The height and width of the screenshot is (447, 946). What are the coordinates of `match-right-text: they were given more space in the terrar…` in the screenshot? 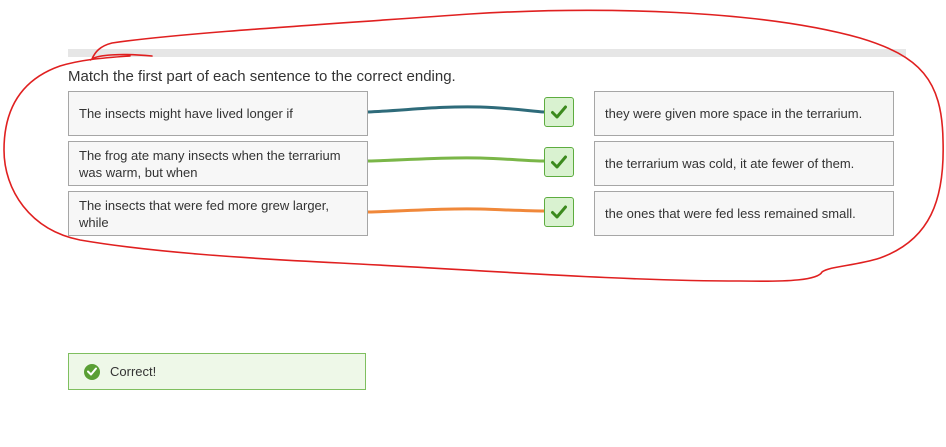 It's located at (734, 113).